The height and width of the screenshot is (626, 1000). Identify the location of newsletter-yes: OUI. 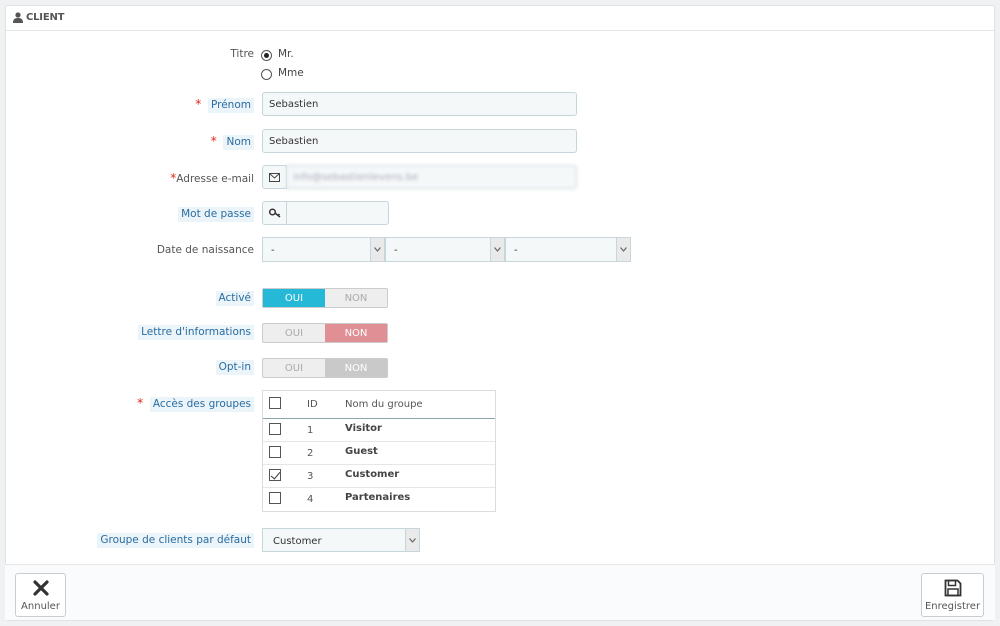
(294, 333).